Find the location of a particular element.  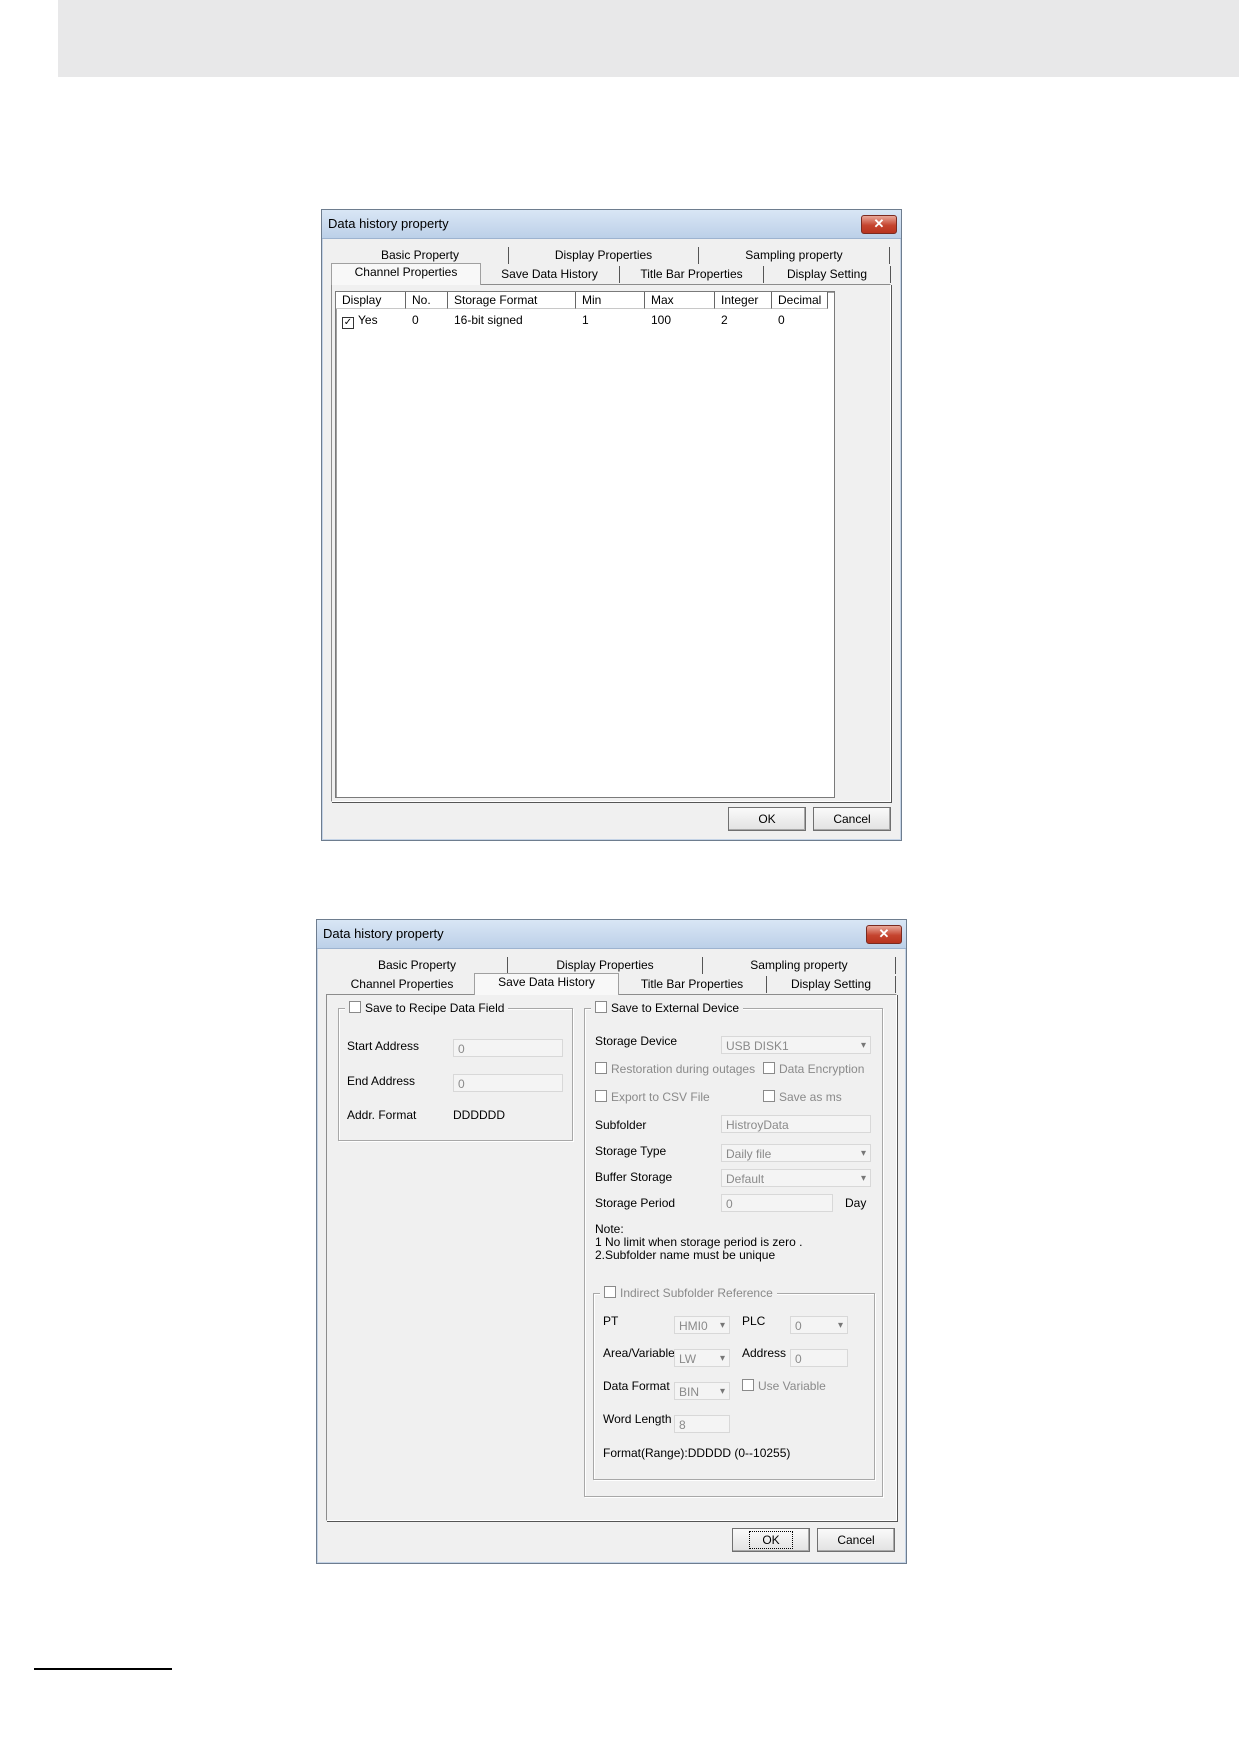

use-variable-text: Use Variable is located at coordinates (792, 1386).